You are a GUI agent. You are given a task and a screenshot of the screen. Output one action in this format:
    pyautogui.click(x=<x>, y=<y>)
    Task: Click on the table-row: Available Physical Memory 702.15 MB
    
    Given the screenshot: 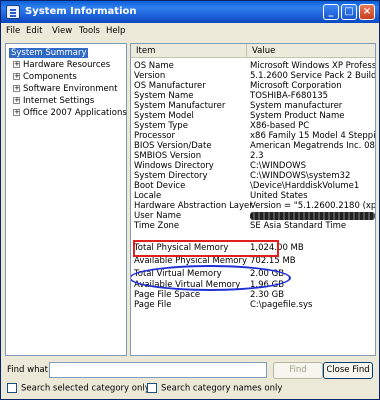 What is the action you would take?
    pyautogui.click(x=253, y=261)
    